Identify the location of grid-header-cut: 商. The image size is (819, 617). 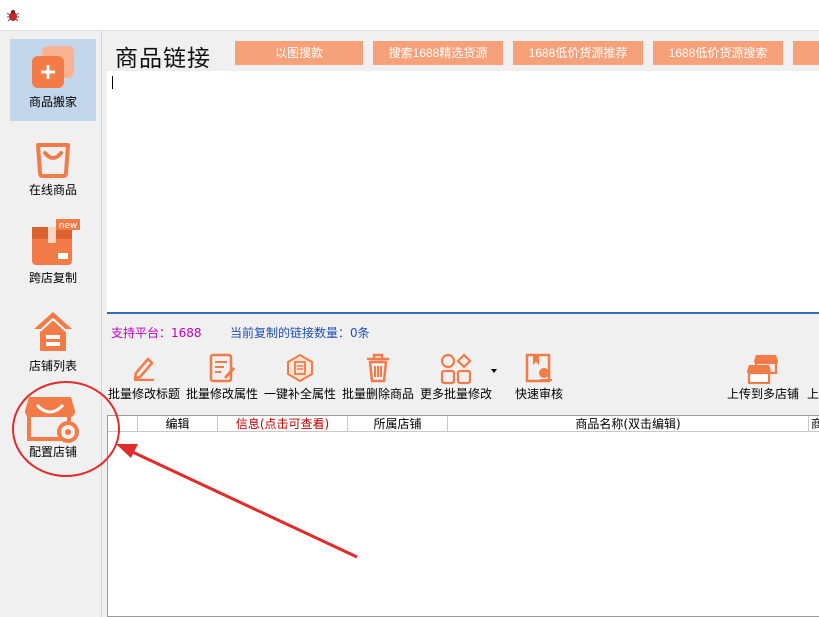
(814, 424).